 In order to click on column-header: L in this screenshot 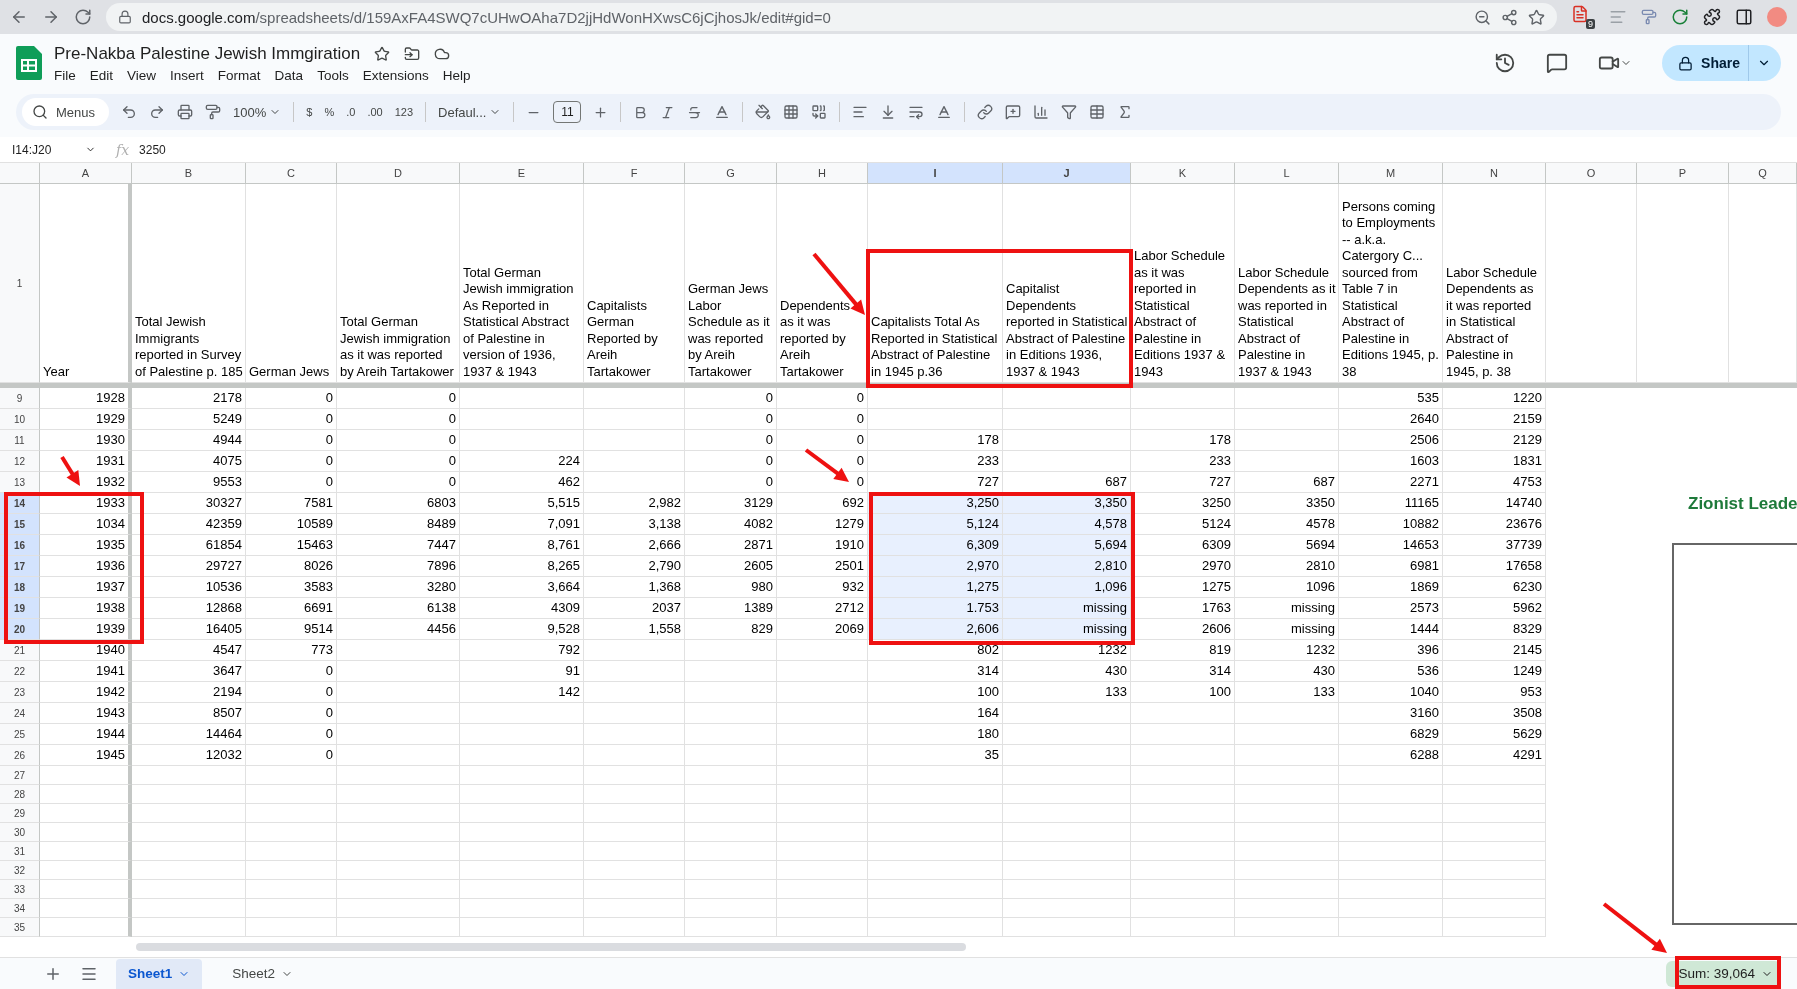, I will do `click(1287, 173)`.